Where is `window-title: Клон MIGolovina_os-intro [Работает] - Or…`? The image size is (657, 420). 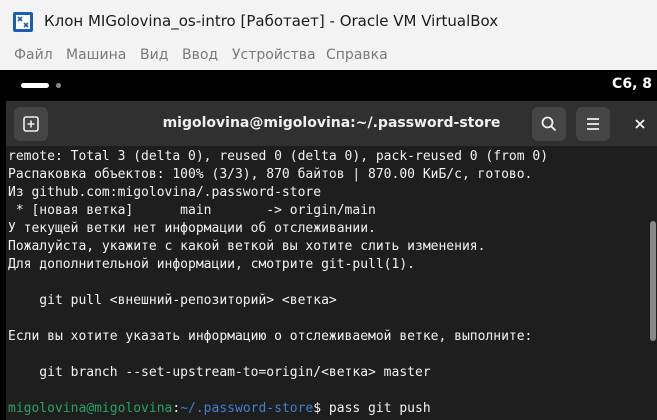
window-title: Клон MIGolovina_os-intro [Работает] - Or… is located at coordinates (271, 21).